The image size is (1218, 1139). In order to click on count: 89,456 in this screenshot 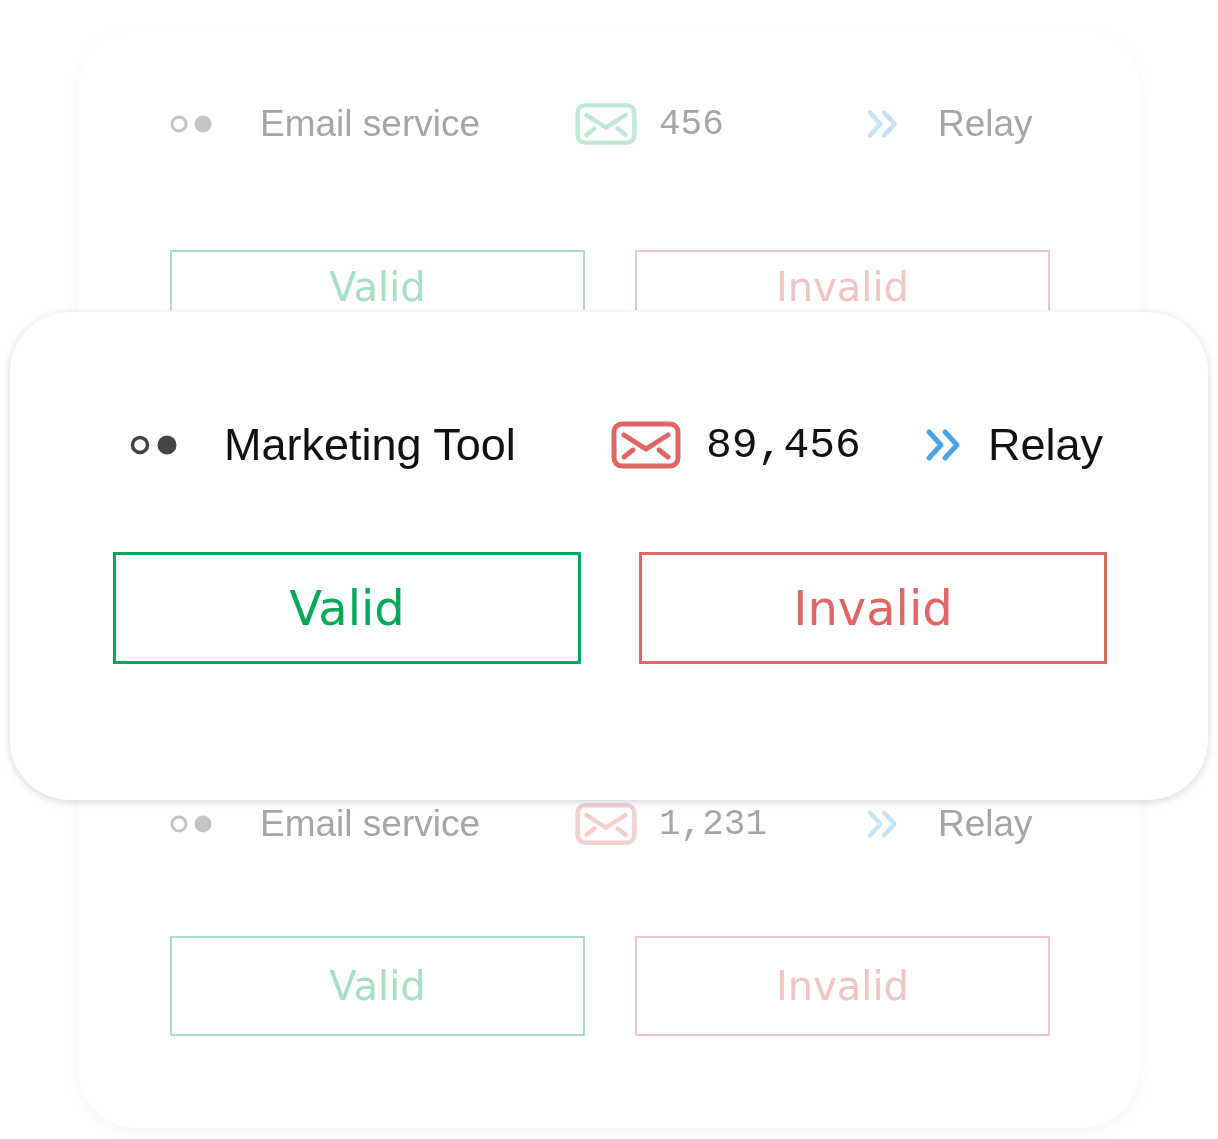, I will do `click(784, 445)`.